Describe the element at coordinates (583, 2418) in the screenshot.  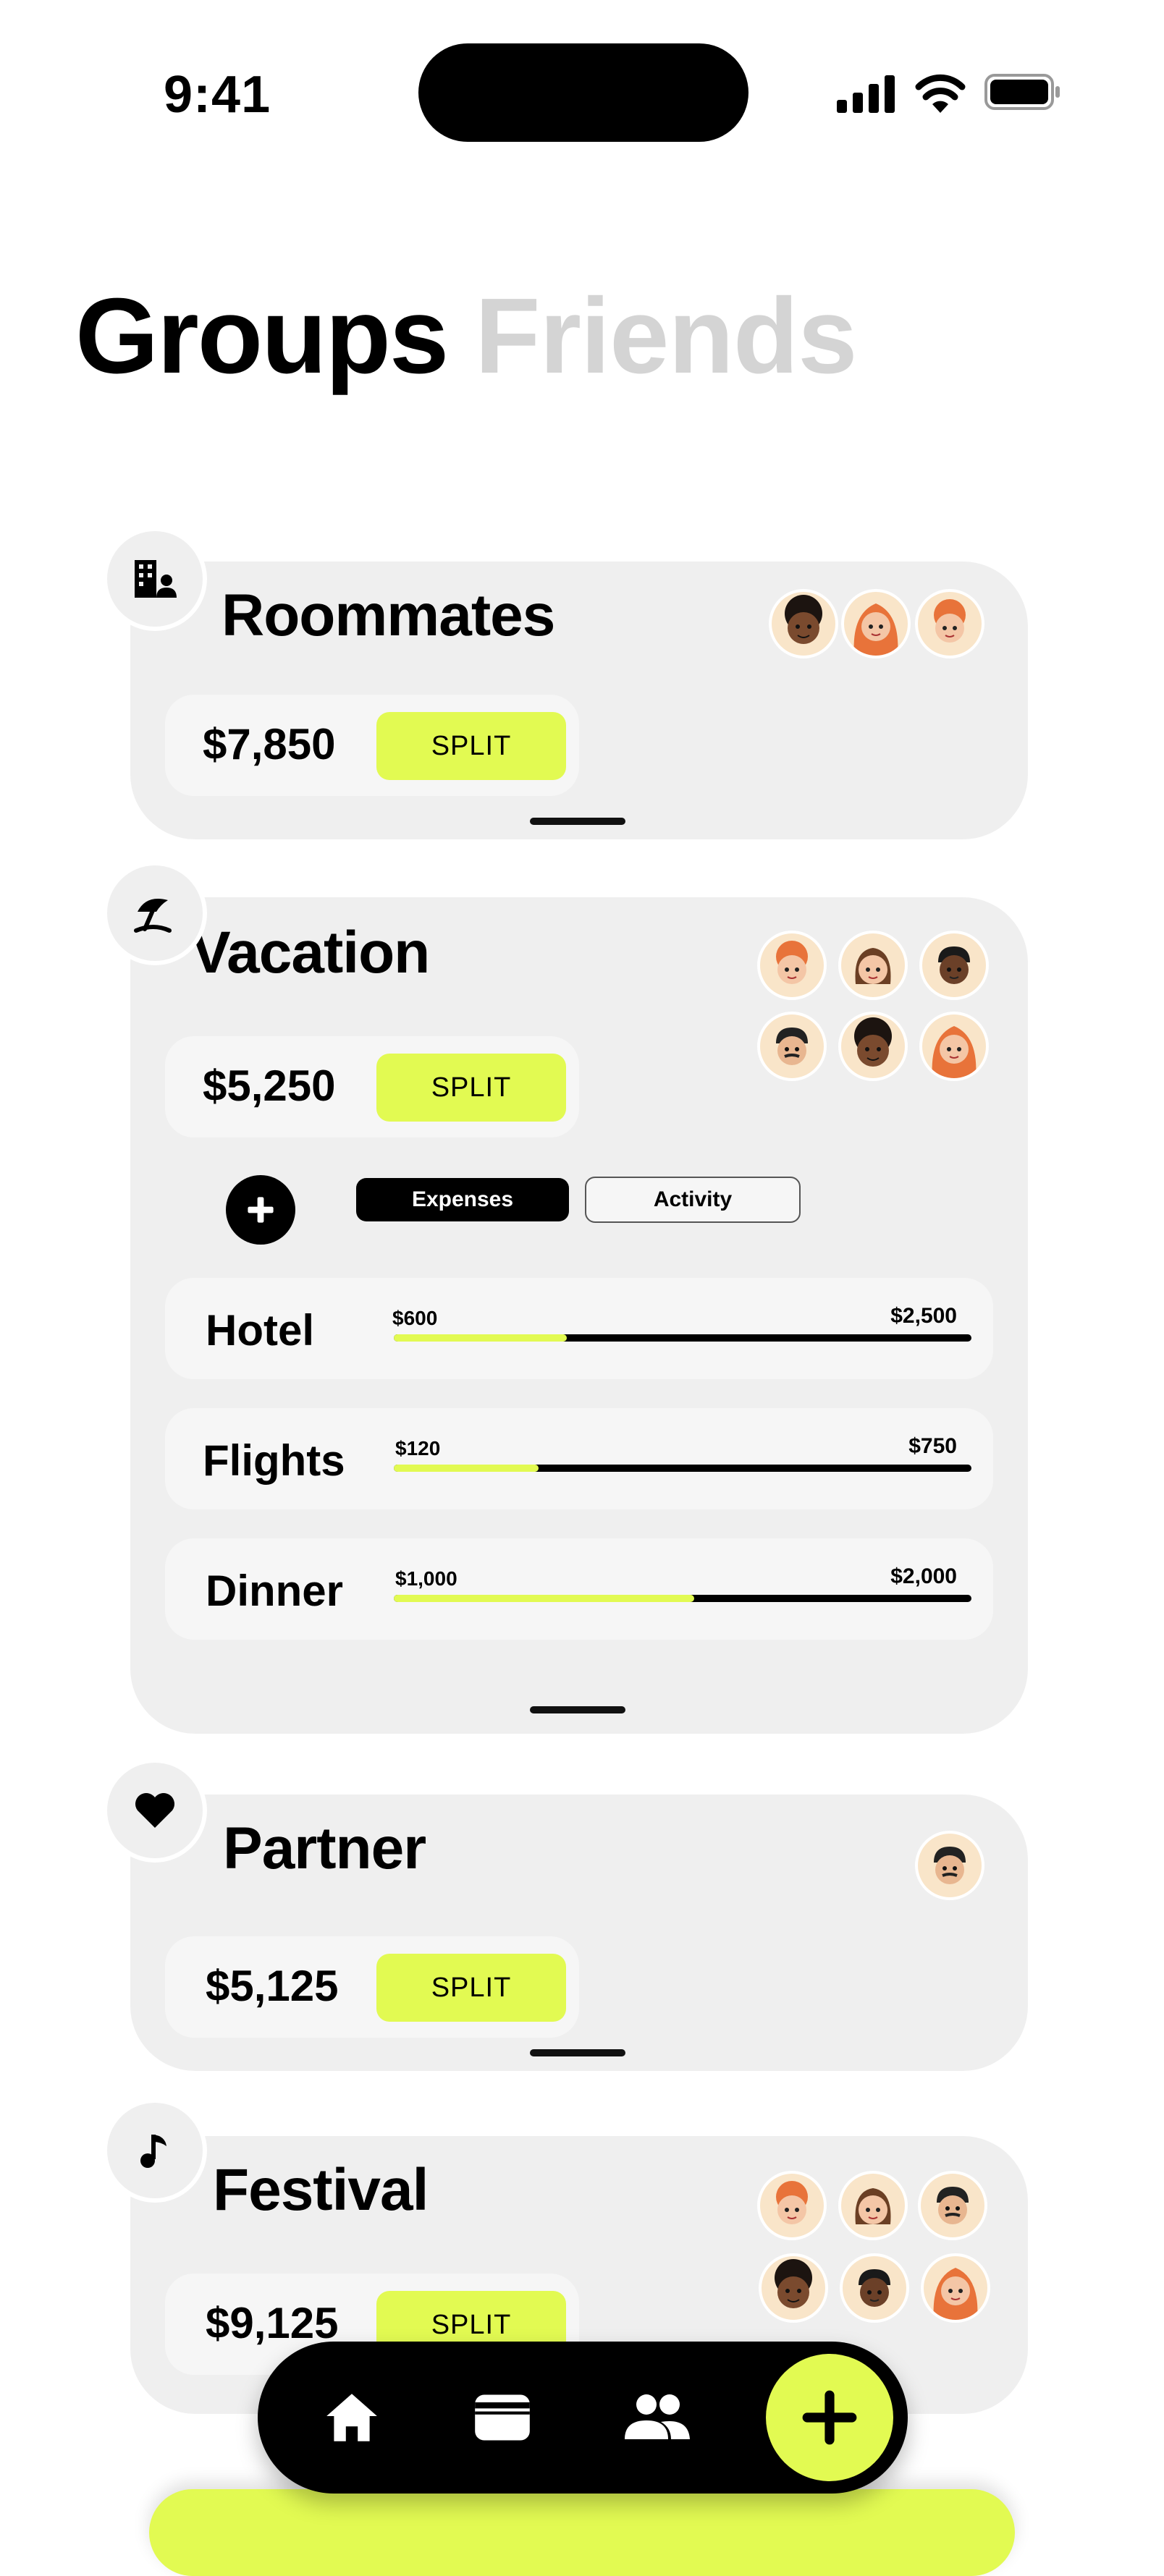
I see `bottom-navigation-bar` at that location.